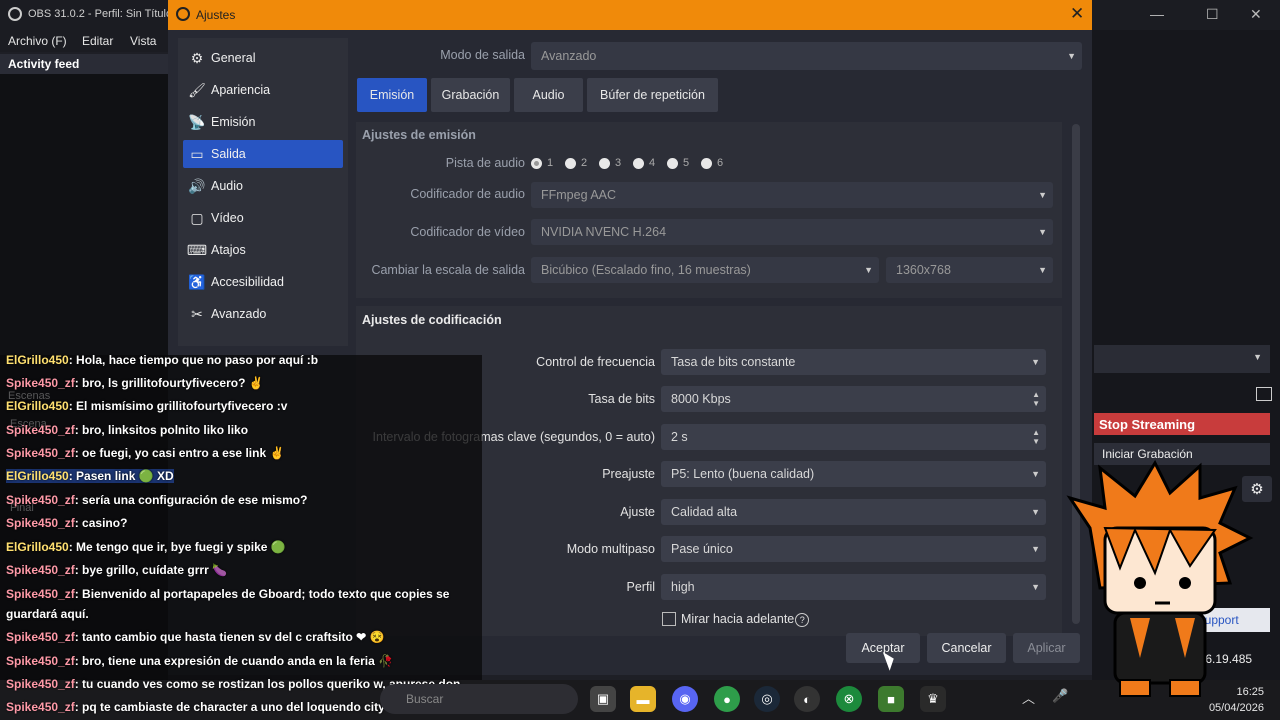  What do you see at coordinates (97, 41) in the screenshot?
I see `menu-editar: Editar` at bounding box center [97, 41].